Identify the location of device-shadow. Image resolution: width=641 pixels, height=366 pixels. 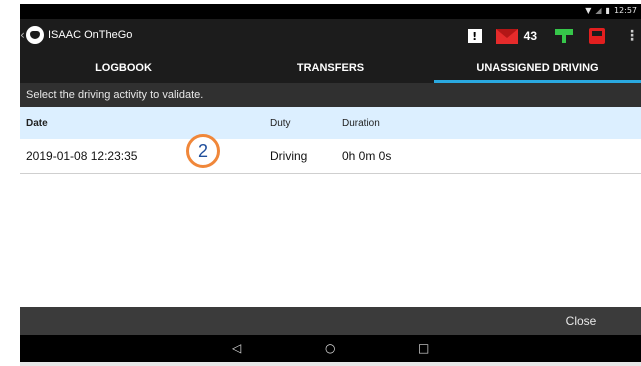
(330, 364).